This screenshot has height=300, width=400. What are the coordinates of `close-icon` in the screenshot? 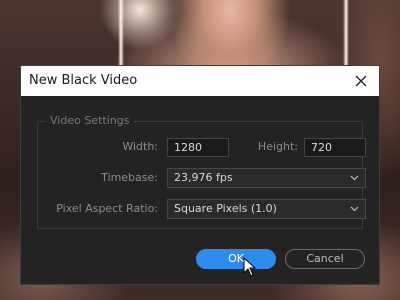 It's located at (361, 81).